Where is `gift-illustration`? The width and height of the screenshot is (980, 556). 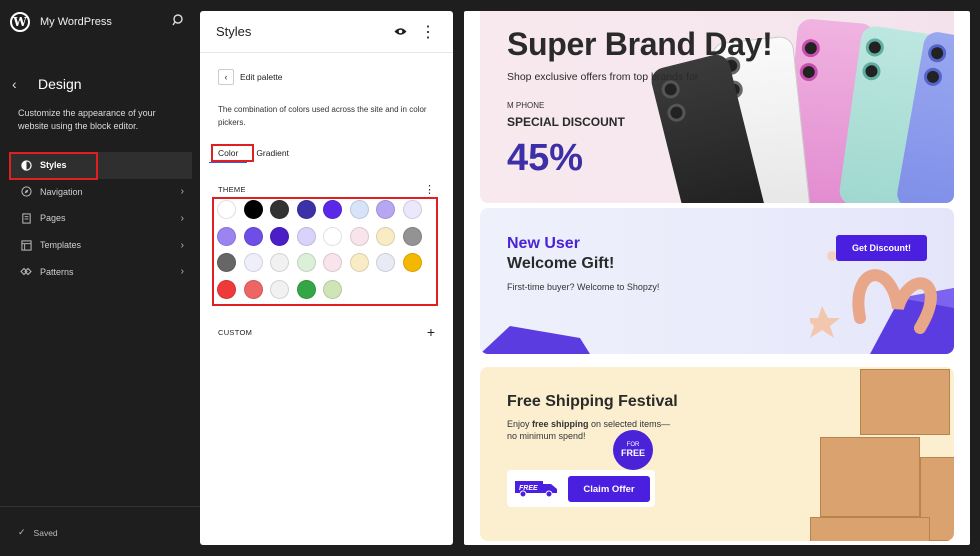 gift-illustration is located at coordinates (882, 302).